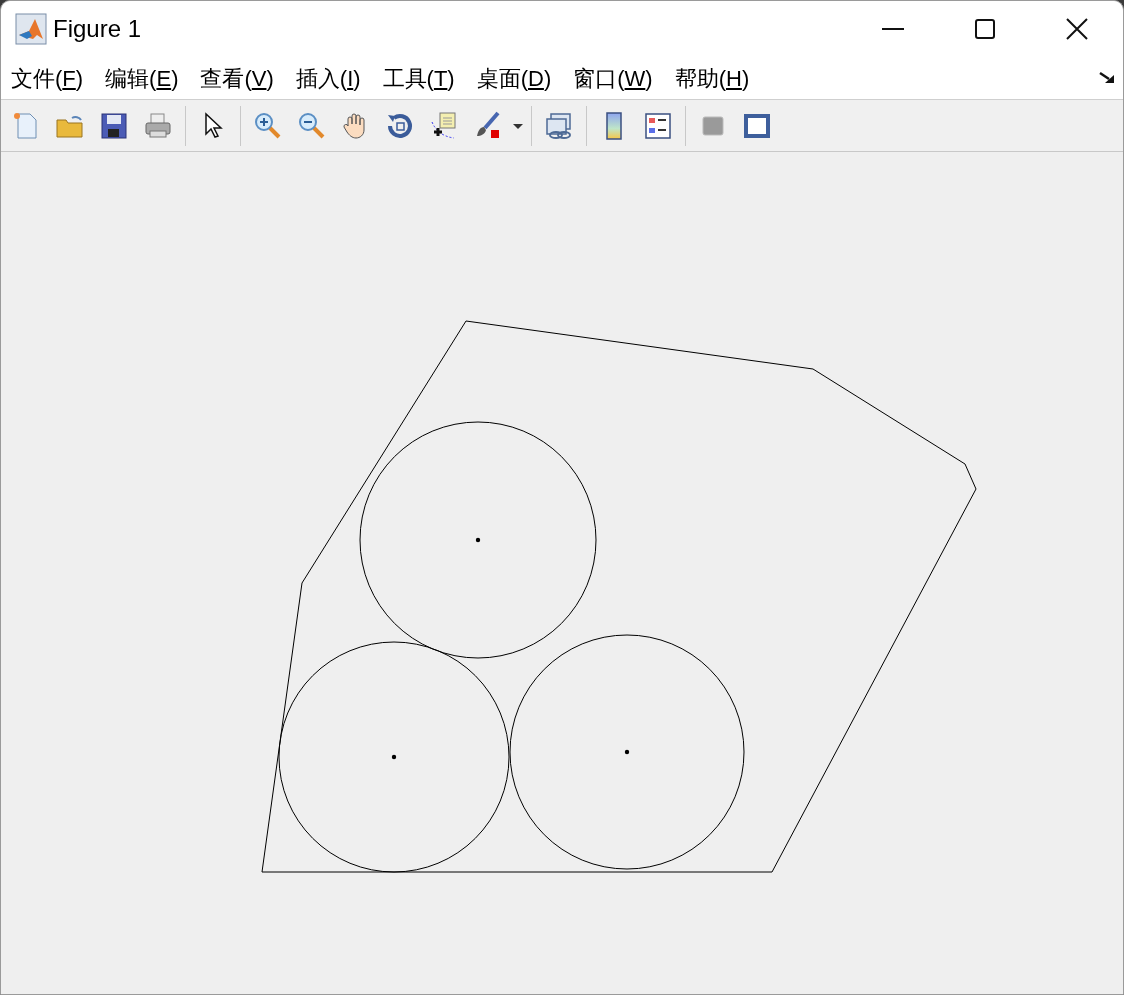  Describe the element at coordinates (47, 78) in the screenshot. I see `menu-item: 文件(F)` at that location.